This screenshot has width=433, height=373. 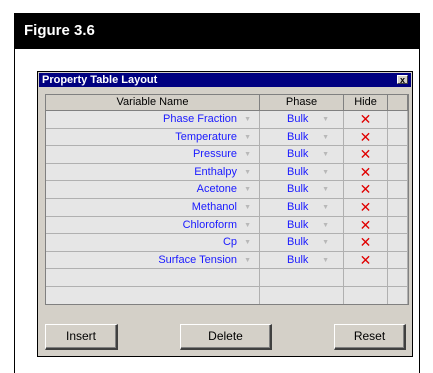 What do you see at coordinates (153, 225) in the screenshot?
I see `variable-name-cell: Chloroform ▼` at bounding box center [153, 225].